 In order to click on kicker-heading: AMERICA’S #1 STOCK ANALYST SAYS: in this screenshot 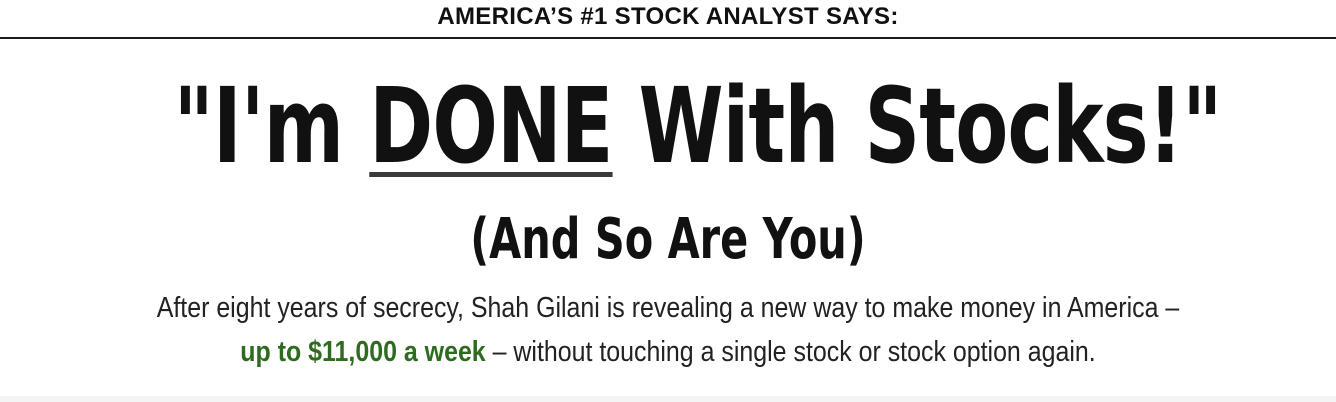, I will do `click(668, 16)`.